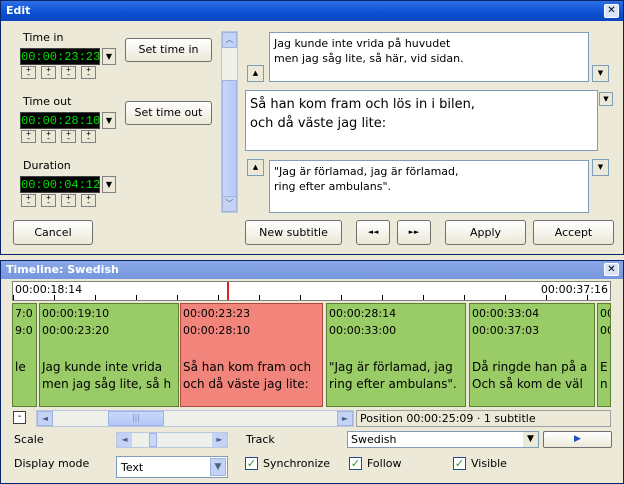  Describe the element at coordinates (48, 136) in the screenshot. I see `time-out-minutes-stepper: + -` at that location.